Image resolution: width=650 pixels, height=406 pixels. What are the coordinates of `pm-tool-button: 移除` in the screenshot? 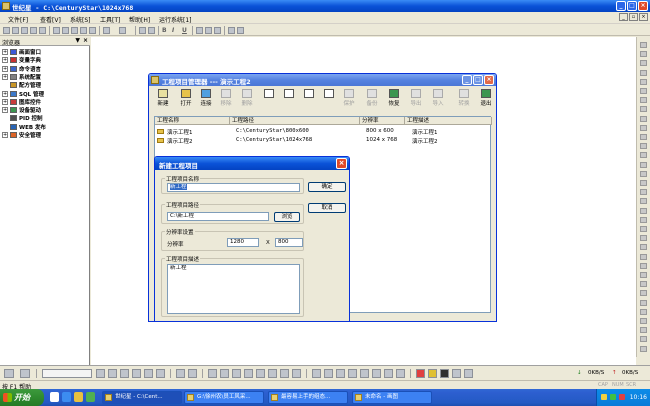 It's located at (226, 98).